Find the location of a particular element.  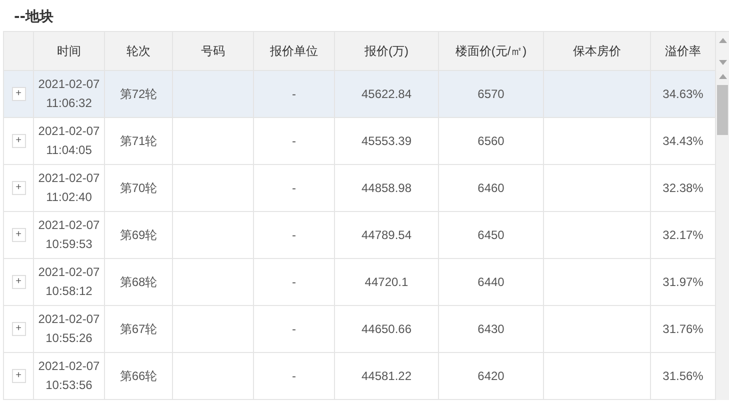

scrollbar is located at coordinates (722, 235).